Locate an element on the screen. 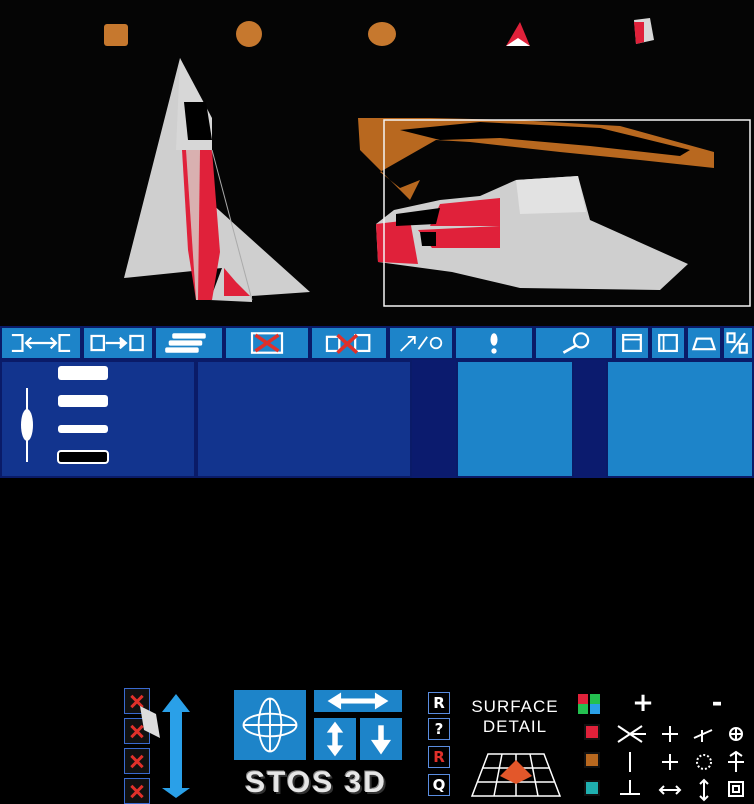  surface-detail-panel is located at coordinates (515, 419).